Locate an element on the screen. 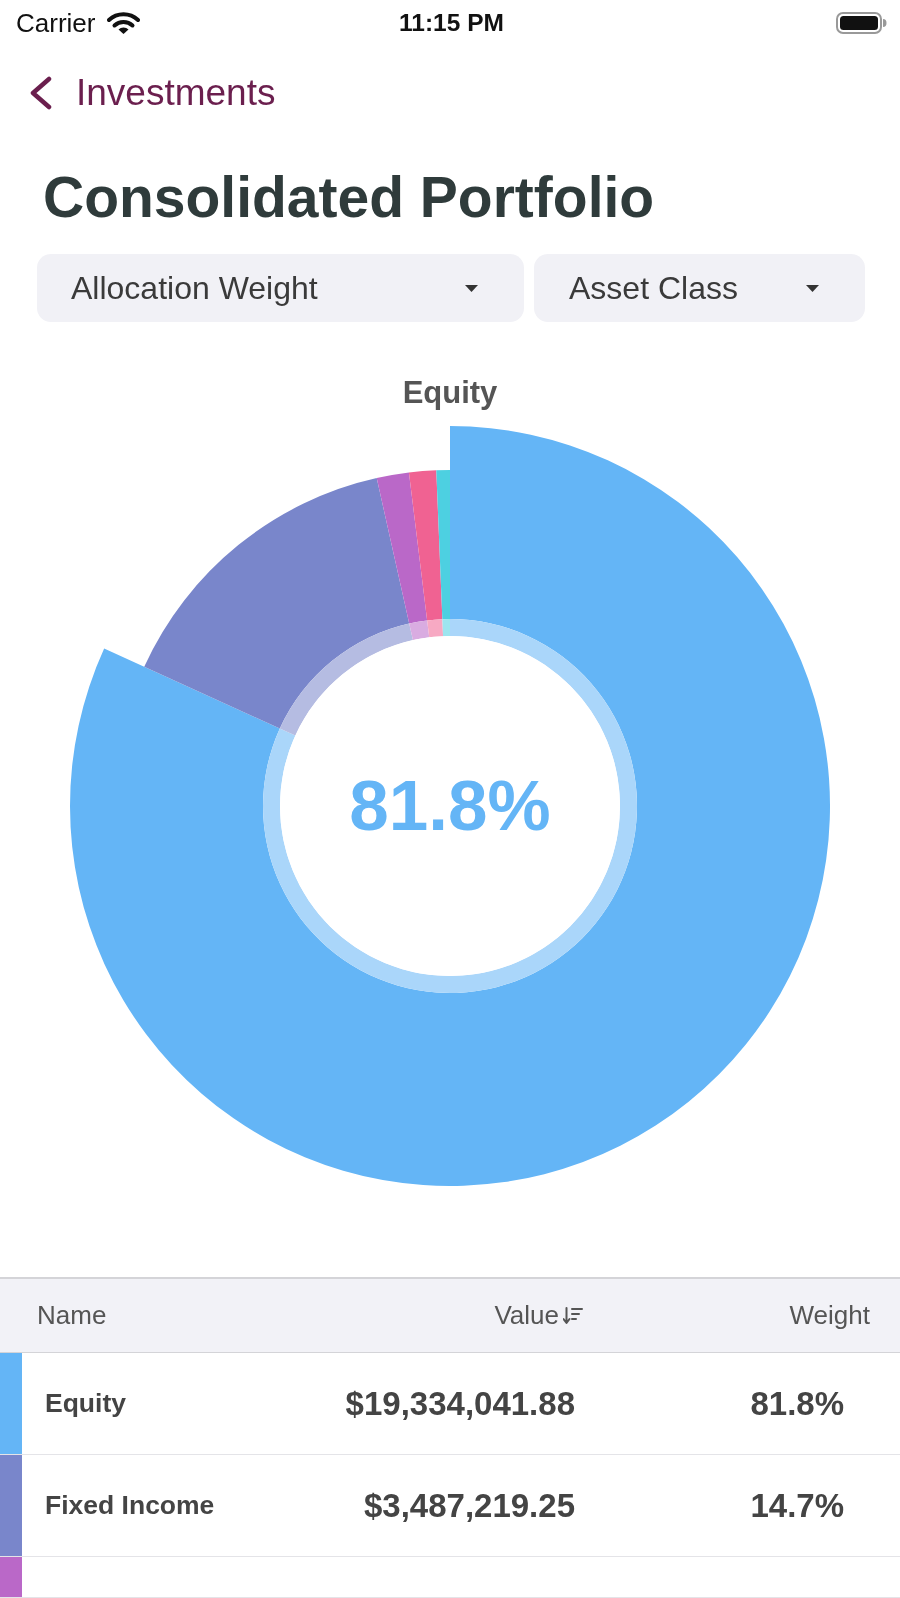 This screenshot has height=1598, width=900. holding-weight: 81.8% is located at coordinates (797, 1403).